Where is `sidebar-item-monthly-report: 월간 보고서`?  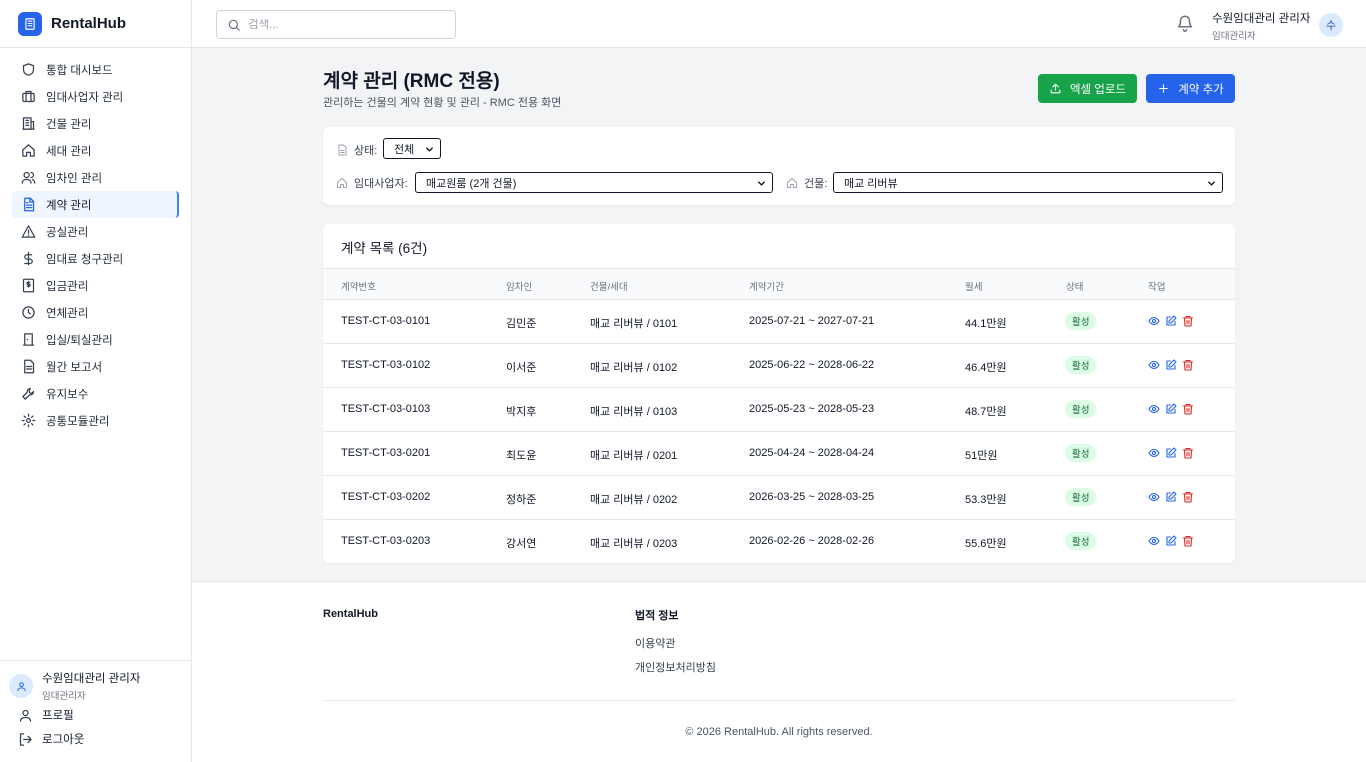
sidebar-item-monthly-report: 월간 보고서 is located at coordinates (95, 366).